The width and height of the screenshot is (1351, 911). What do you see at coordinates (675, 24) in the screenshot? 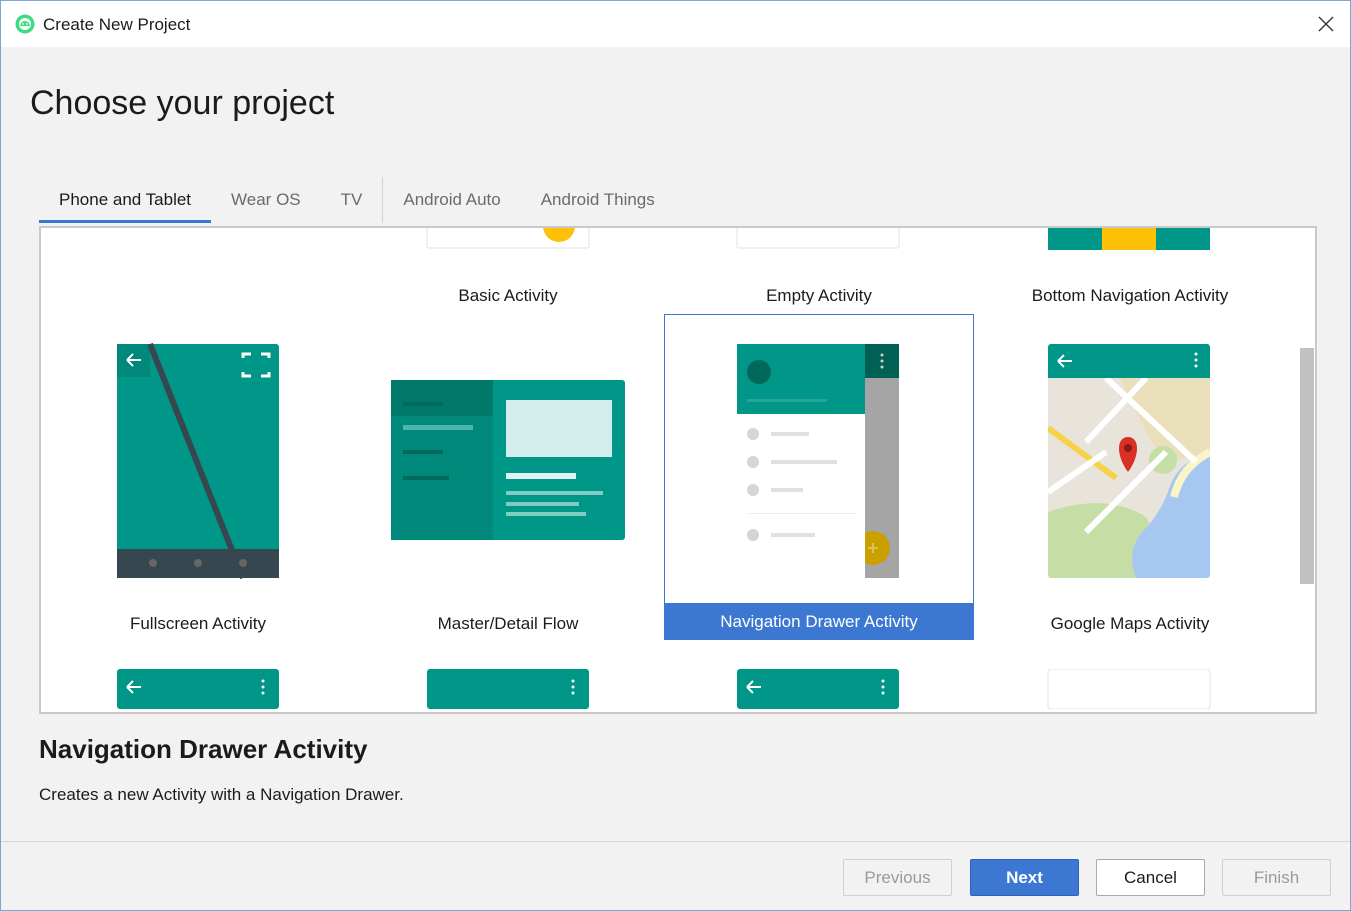
I see `title-bar: Create New Project` at bounding box center [675, 24].